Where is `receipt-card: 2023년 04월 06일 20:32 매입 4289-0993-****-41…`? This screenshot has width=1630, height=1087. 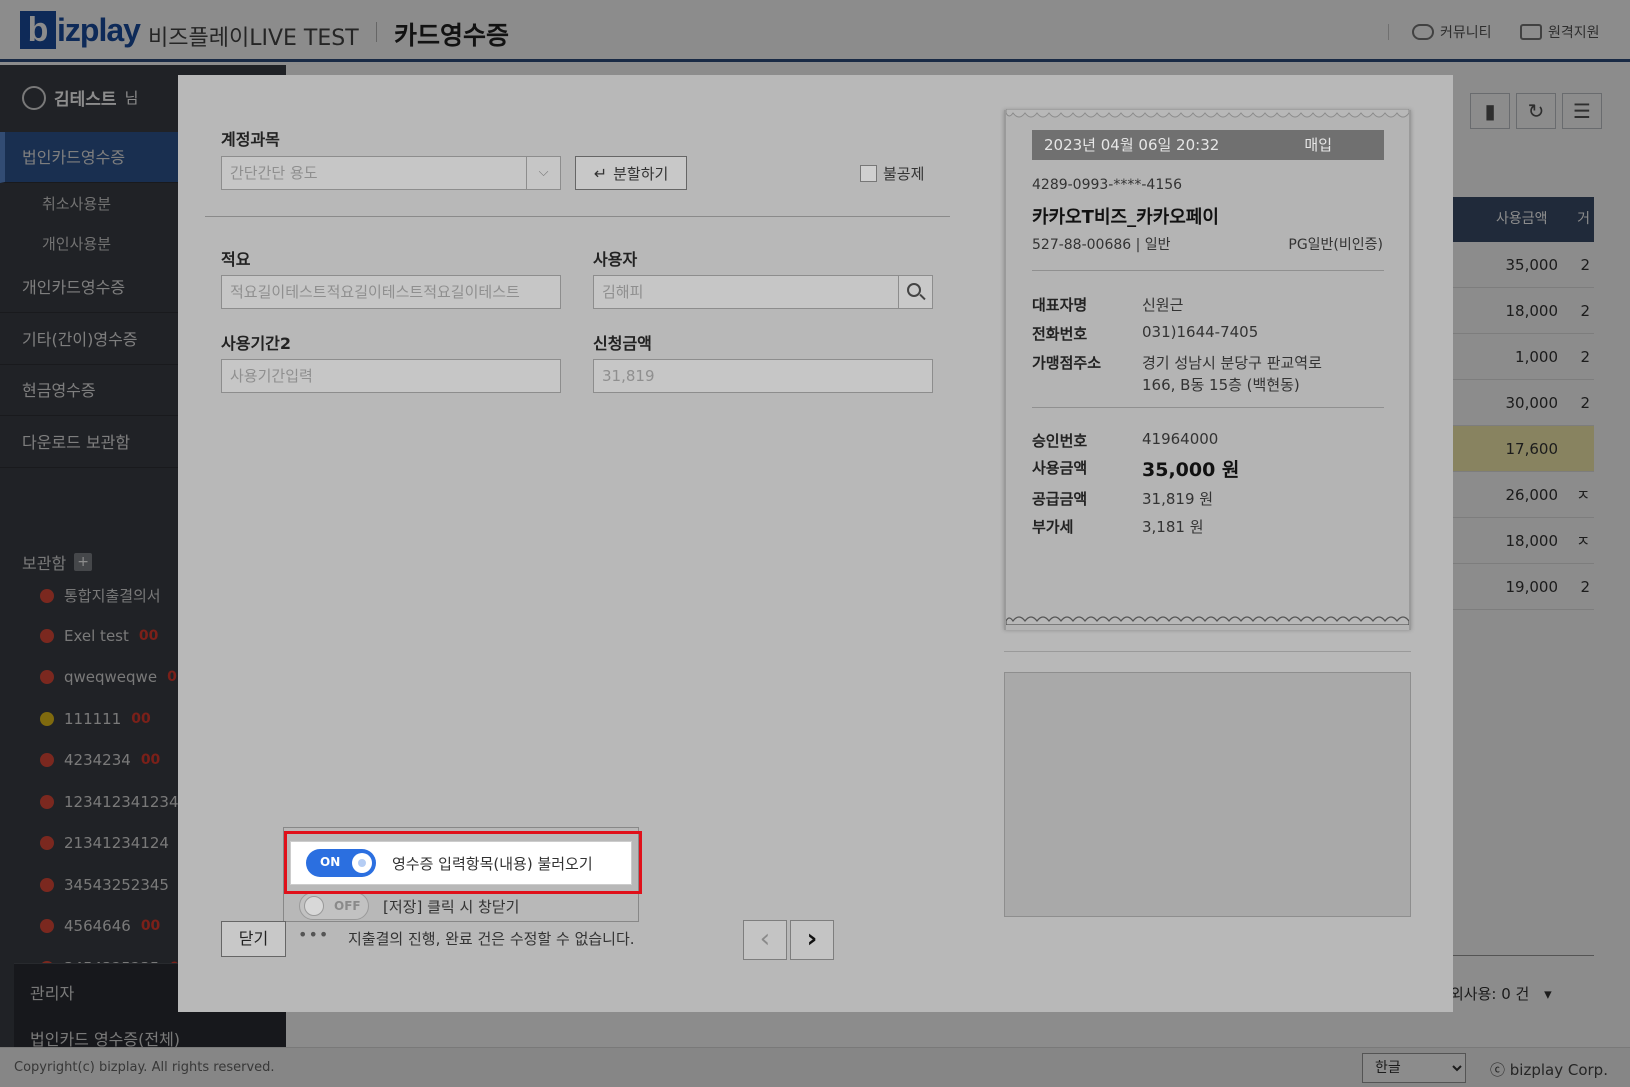
receipt-card: 2023년 04월 06일 20:32 매입 4289-0993-****-41… is located at coordinates (1207, 369).